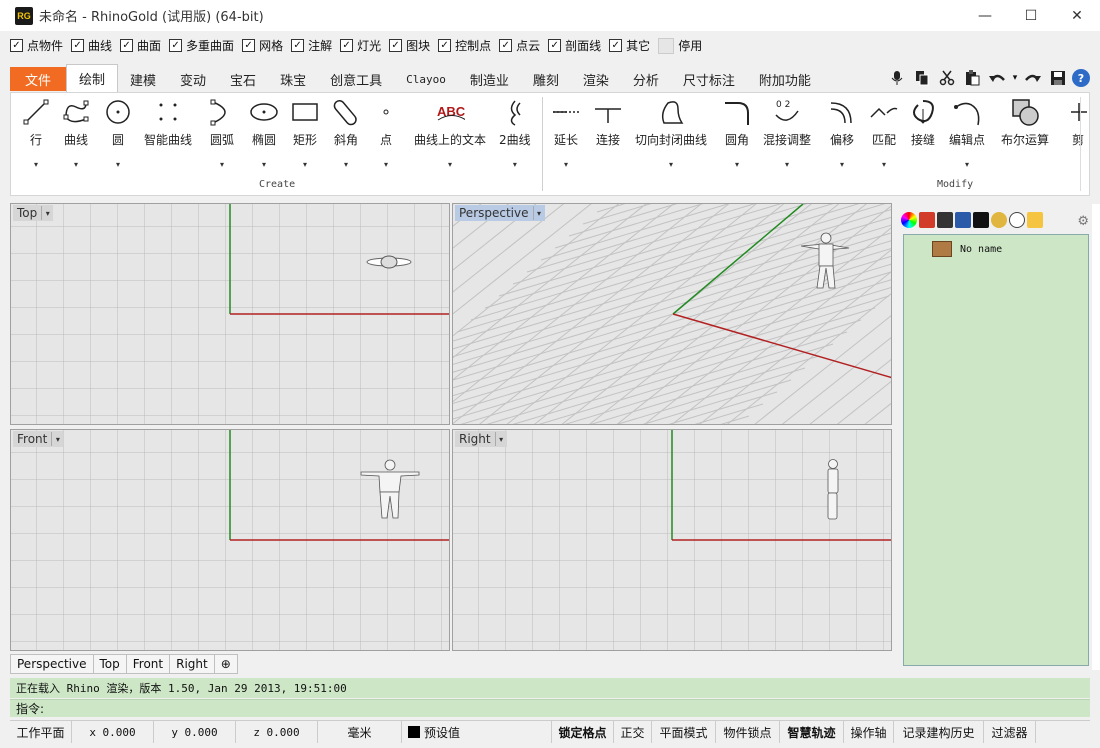 Image resolution: width=1100 pixels, height=748 pixels. Describe the element at coordinates (684, 732) in the screenshot. I see `planar-toggle: 平面模式` at that location.